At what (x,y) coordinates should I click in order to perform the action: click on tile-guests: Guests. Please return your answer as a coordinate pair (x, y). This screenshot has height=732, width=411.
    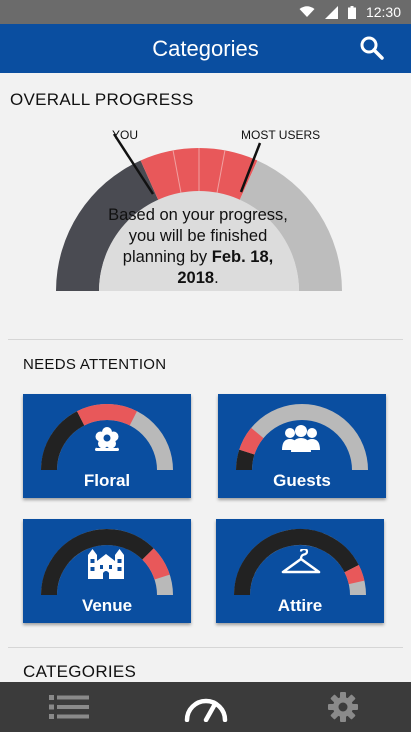
    Looking at the image, I should click on (302, 446).